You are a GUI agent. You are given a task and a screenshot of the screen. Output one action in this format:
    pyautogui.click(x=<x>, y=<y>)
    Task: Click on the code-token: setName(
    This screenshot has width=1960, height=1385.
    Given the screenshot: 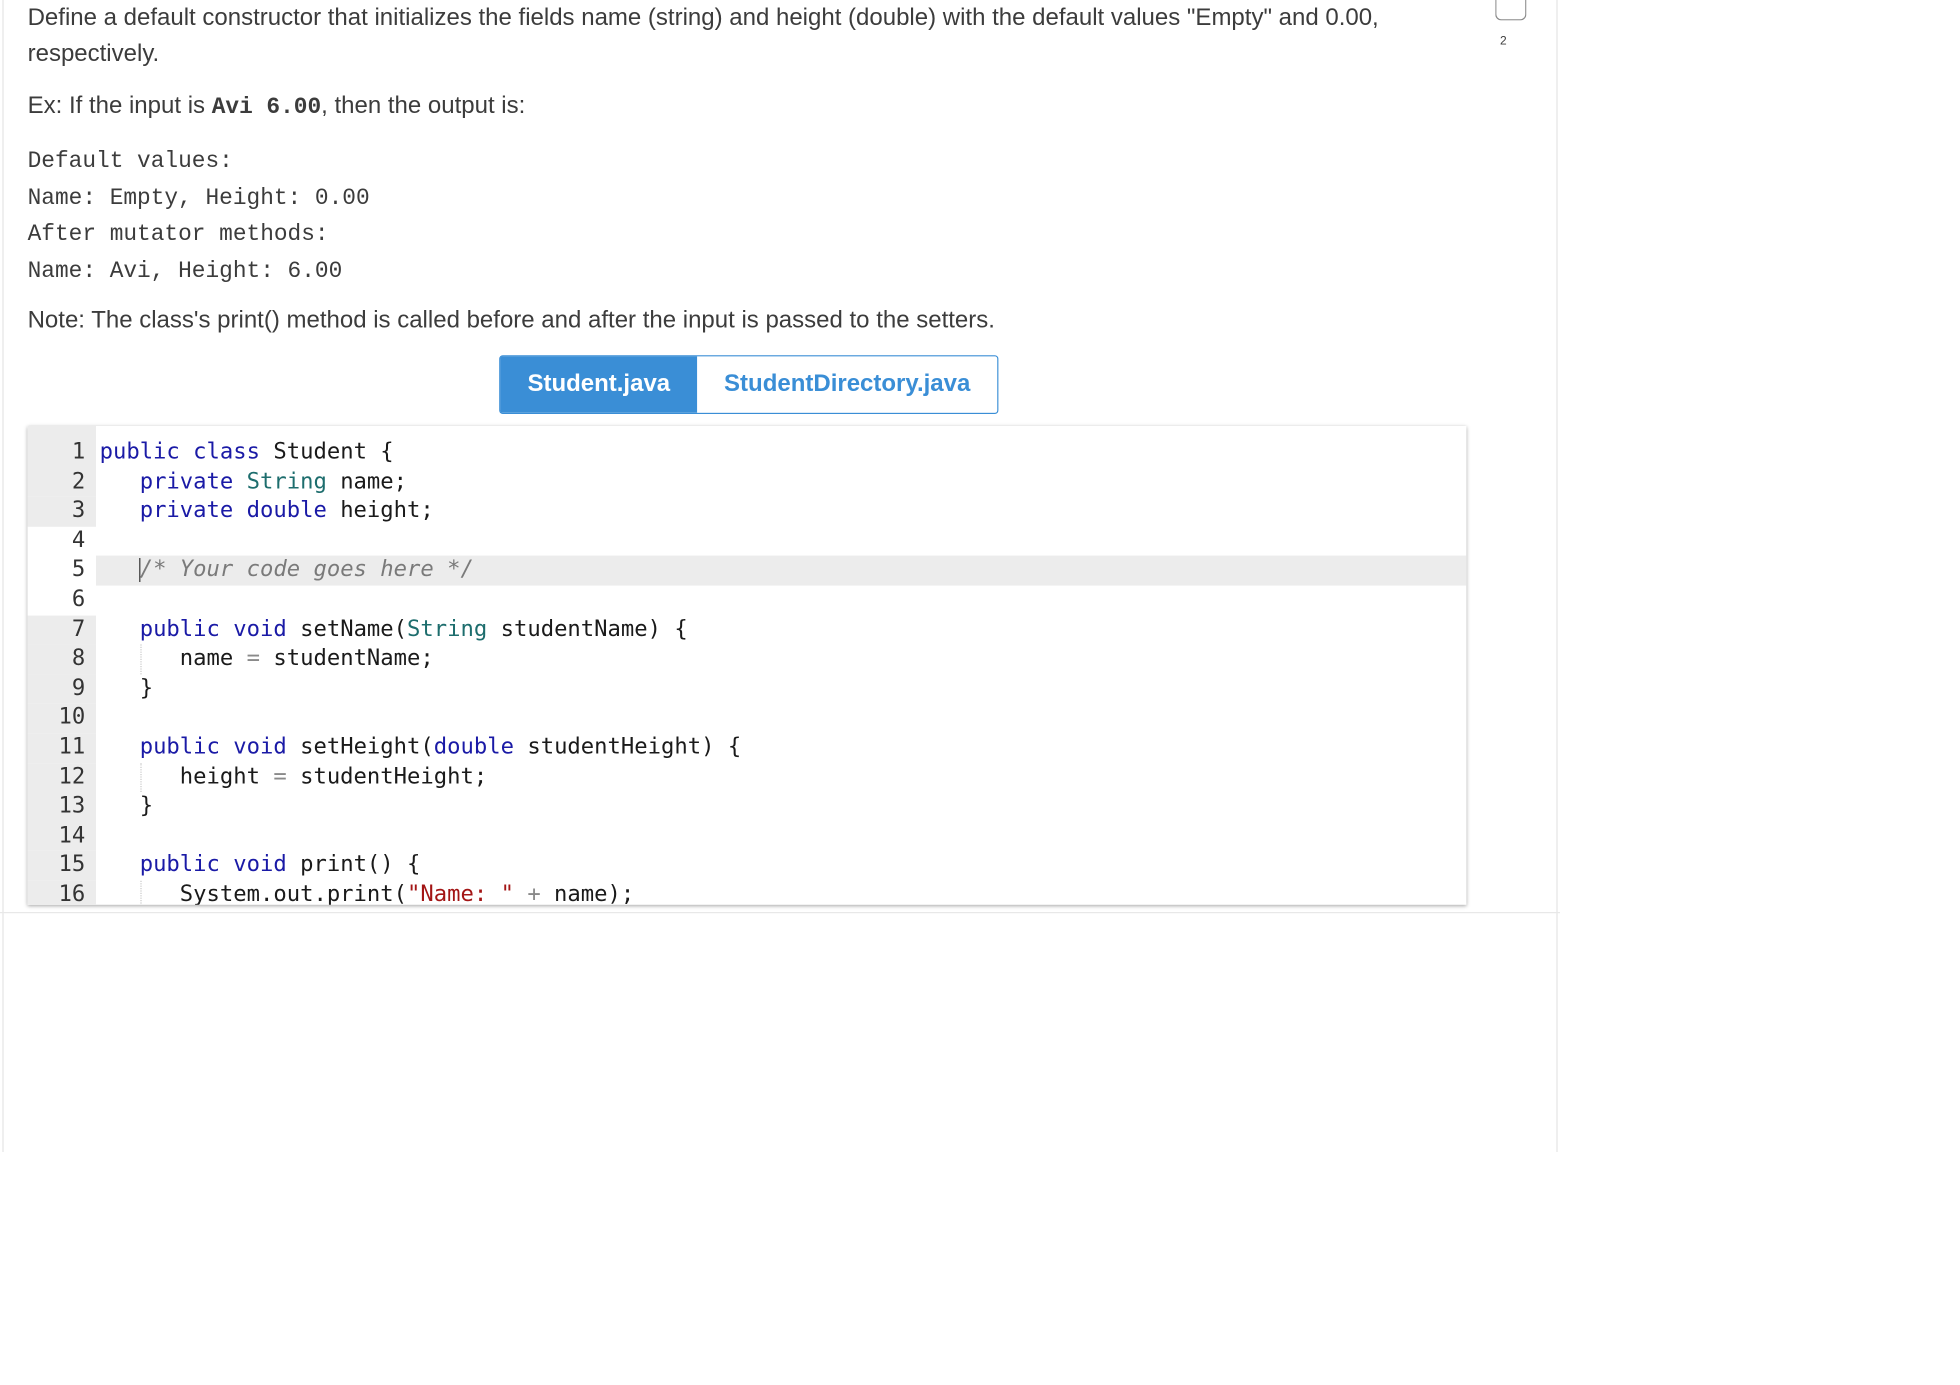 What is the action you would take?
    pyautogui.click(x=347, y=629)
    